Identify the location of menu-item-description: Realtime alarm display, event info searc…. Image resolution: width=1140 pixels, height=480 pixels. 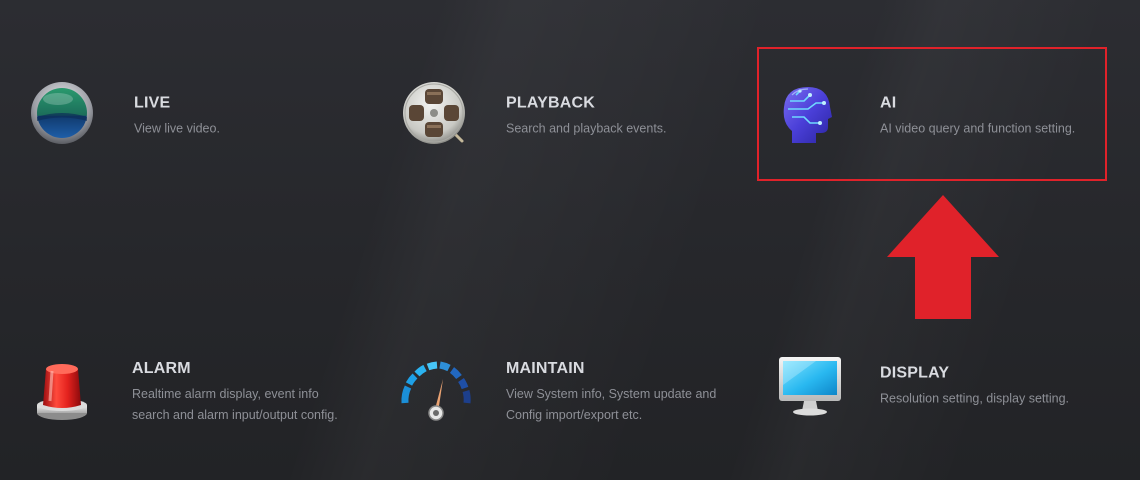
(235, 404).